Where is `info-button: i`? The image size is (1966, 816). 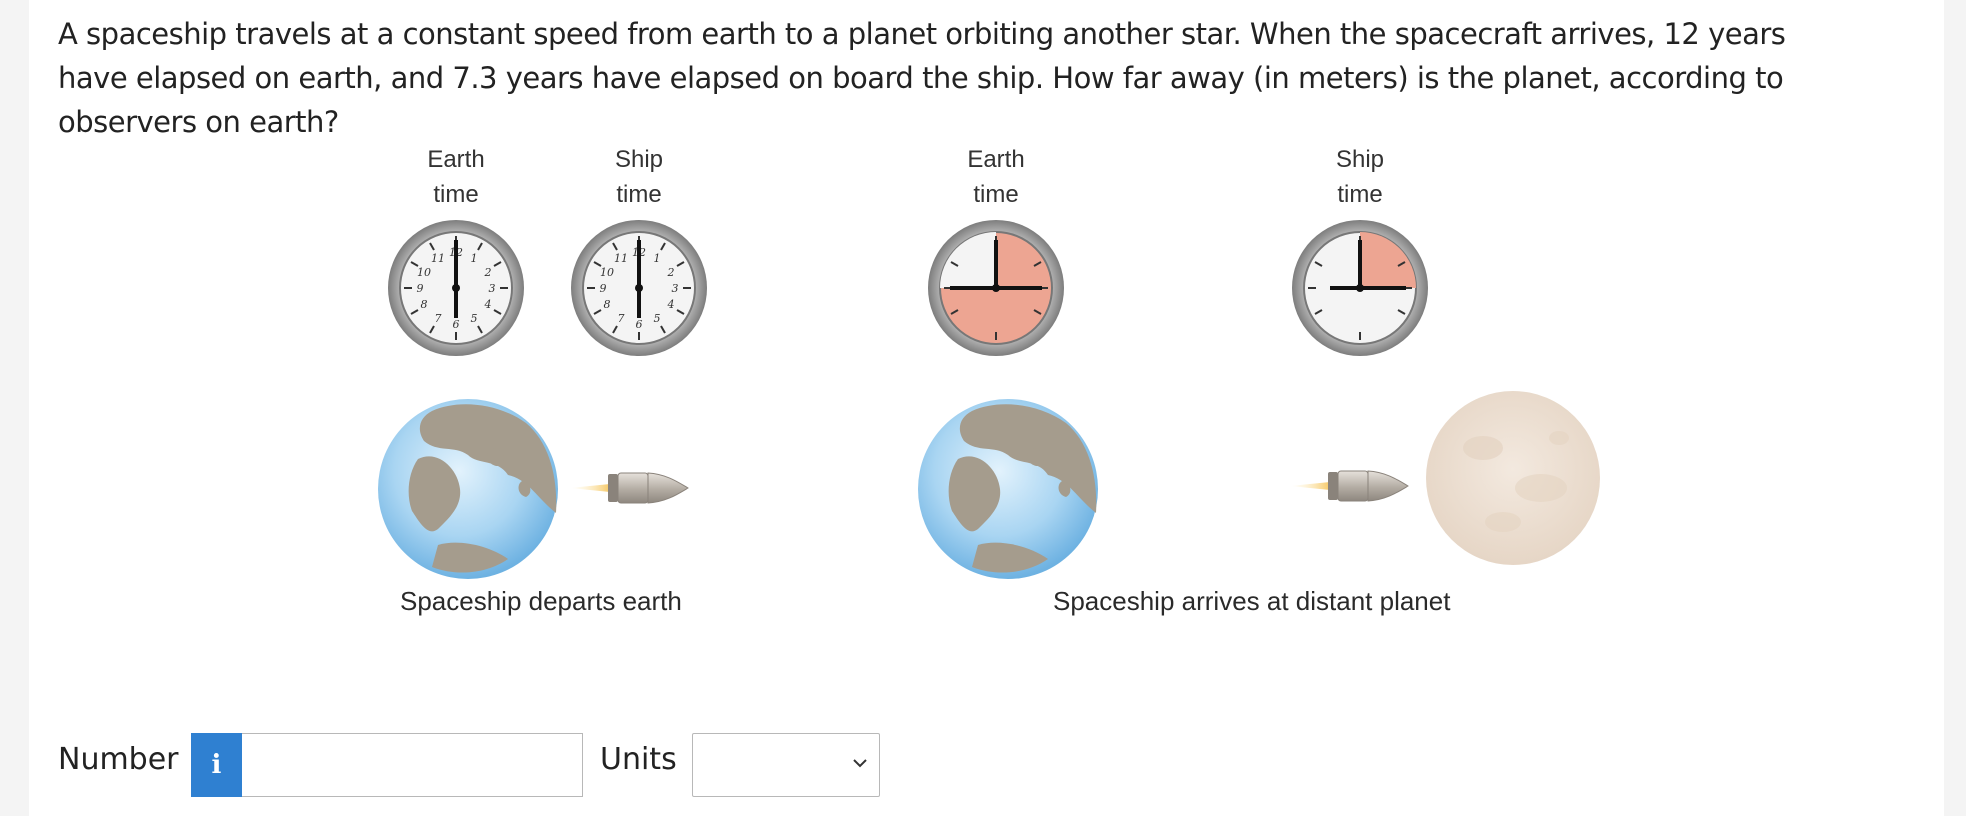 info-button: i is located at coordinates (216, 765).